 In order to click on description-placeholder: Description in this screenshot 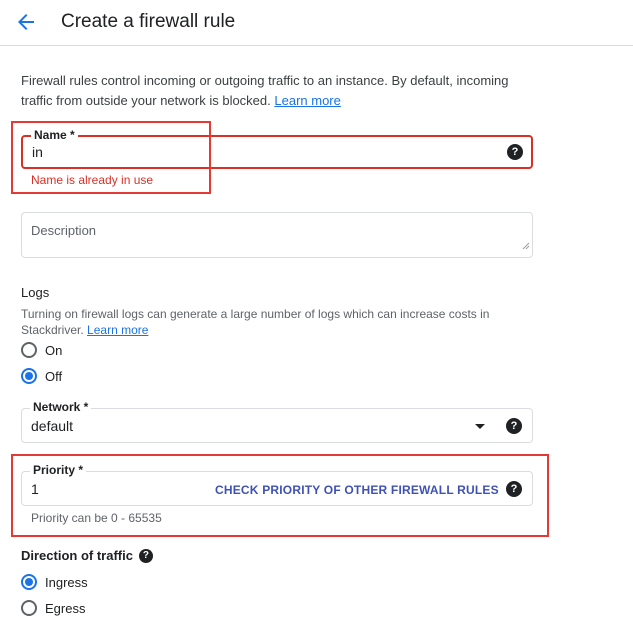, I will do `click(64, 230)`.